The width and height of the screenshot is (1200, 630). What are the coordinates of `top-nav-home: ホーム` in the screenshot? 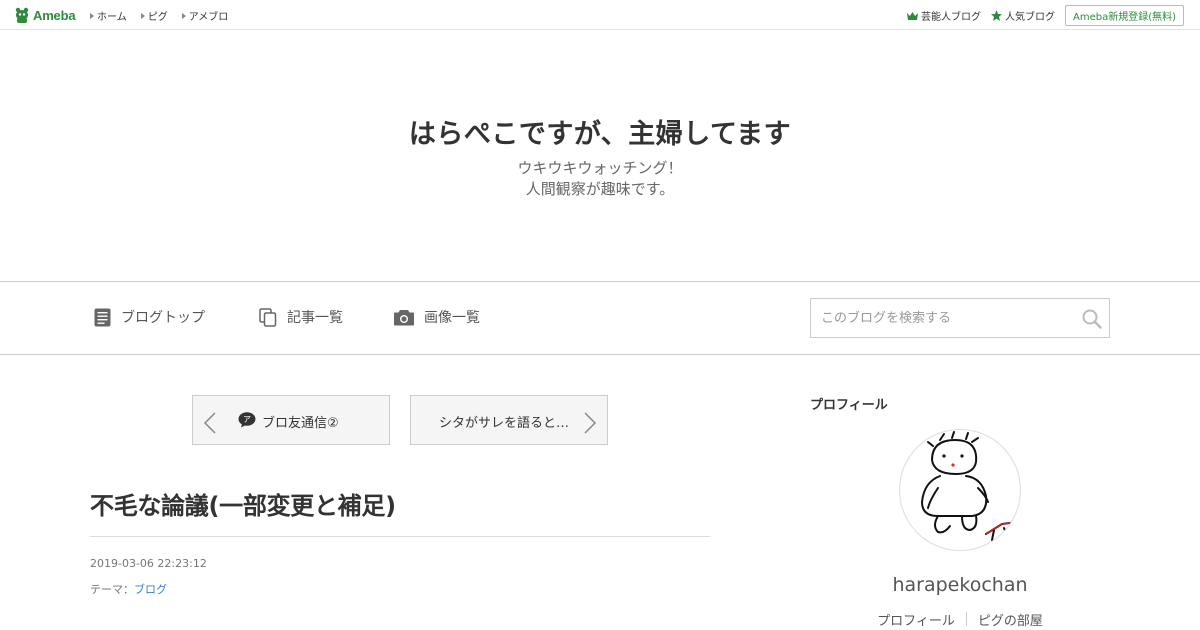 It's located at (108, 15).